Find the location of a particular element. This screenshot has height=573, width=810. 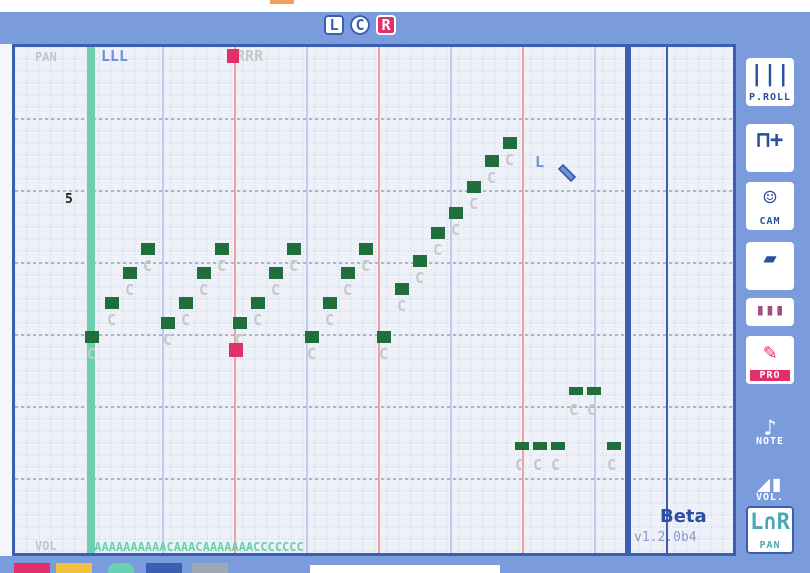

tool-pan-button: L∩R PAN is located at coordinates (770, 530).